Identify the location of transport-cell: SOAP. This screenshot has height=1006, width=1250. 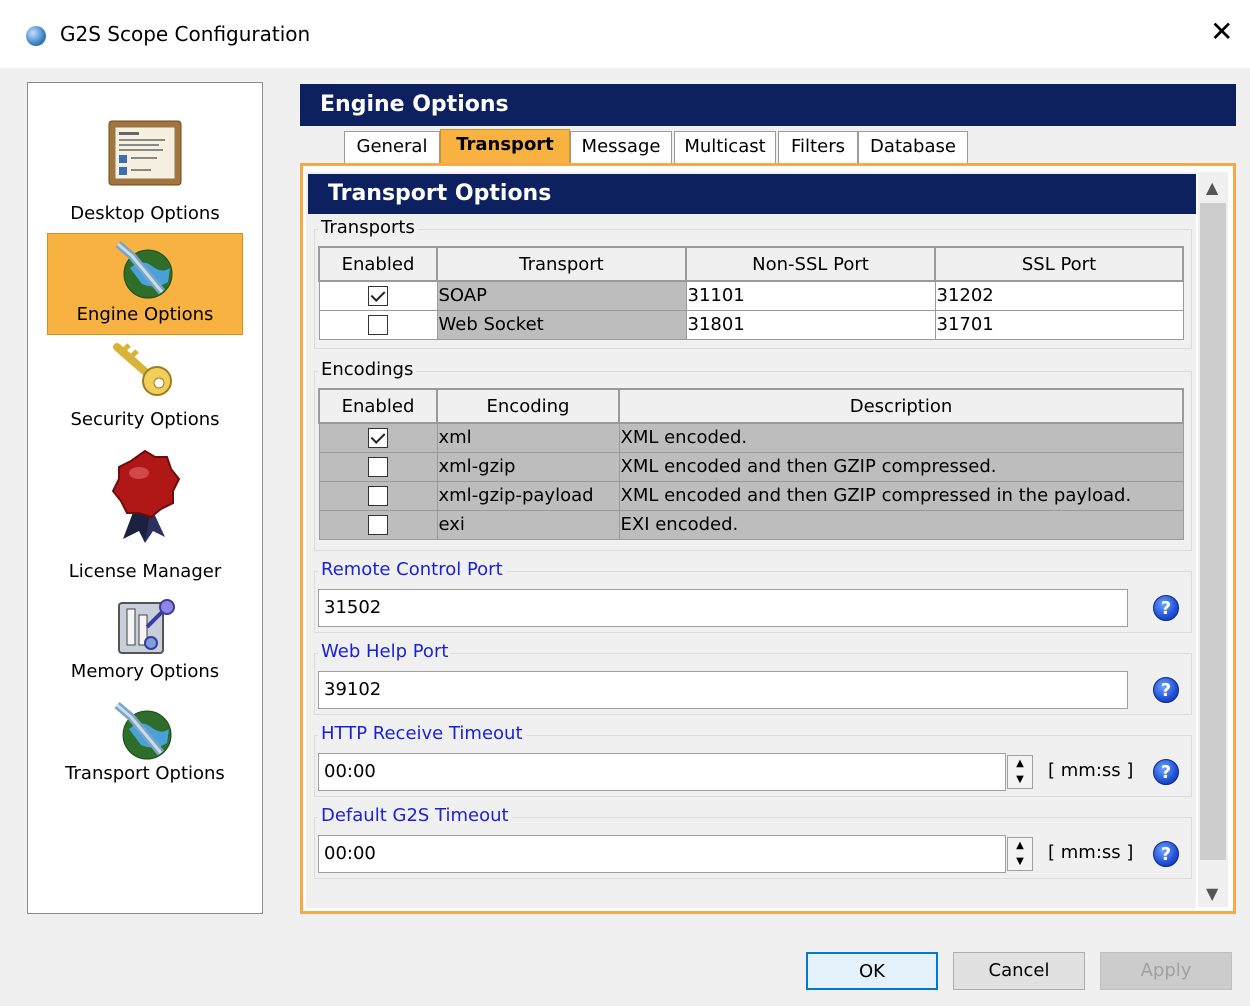
(561, 295).